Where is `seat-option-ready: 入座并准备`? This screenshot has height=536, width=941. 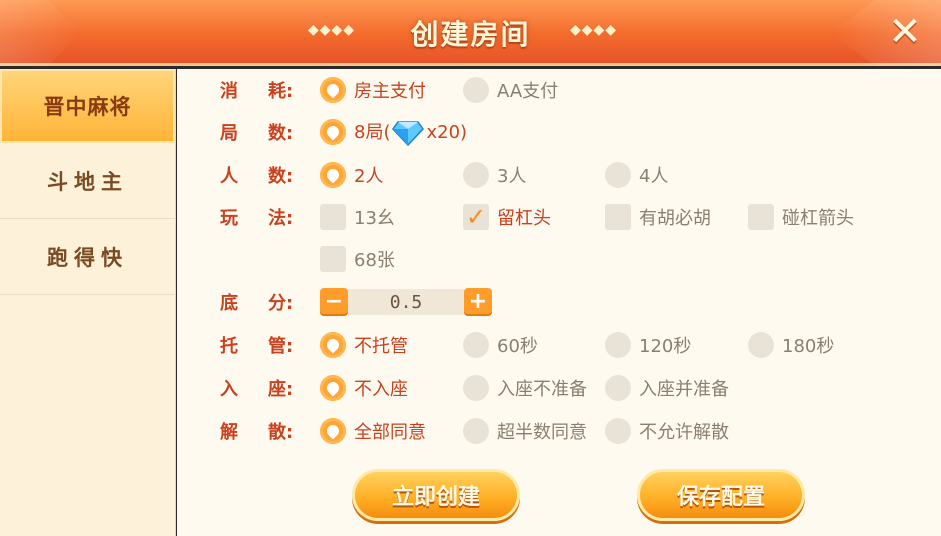 seat-option-ready: 入座并准备 is located at coordinates (667, 388).